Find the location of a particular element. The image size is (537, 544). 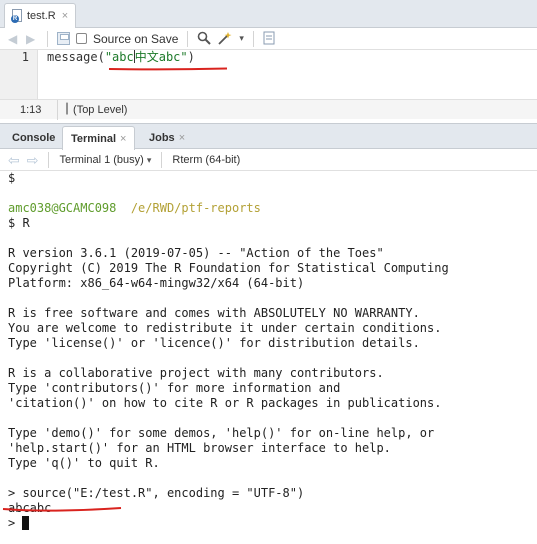

prompt-path: /e/RWD/ptf-reports is located at coordinates (195, 208).